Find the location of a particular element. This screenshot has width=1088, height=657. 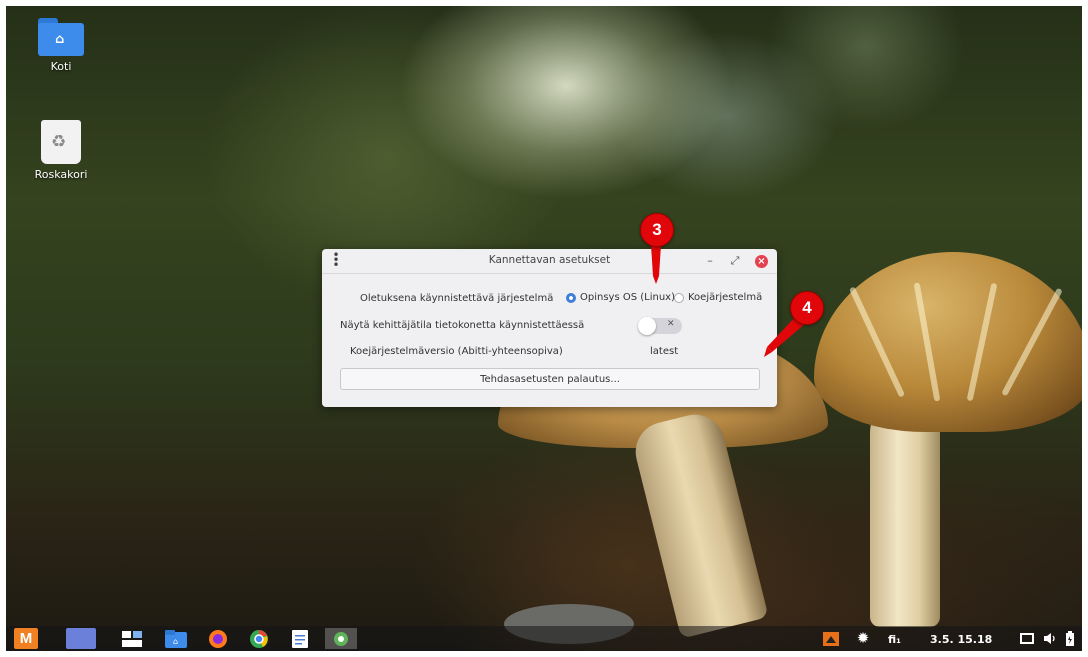

clock: 3.5. 15.18 is located at coordinates (961, 639).